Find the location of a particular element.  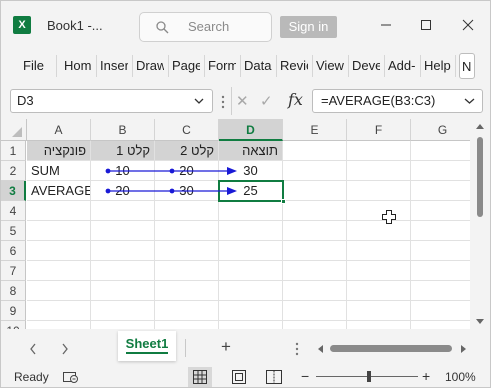

close-icon is located at coordinates (468, 25).